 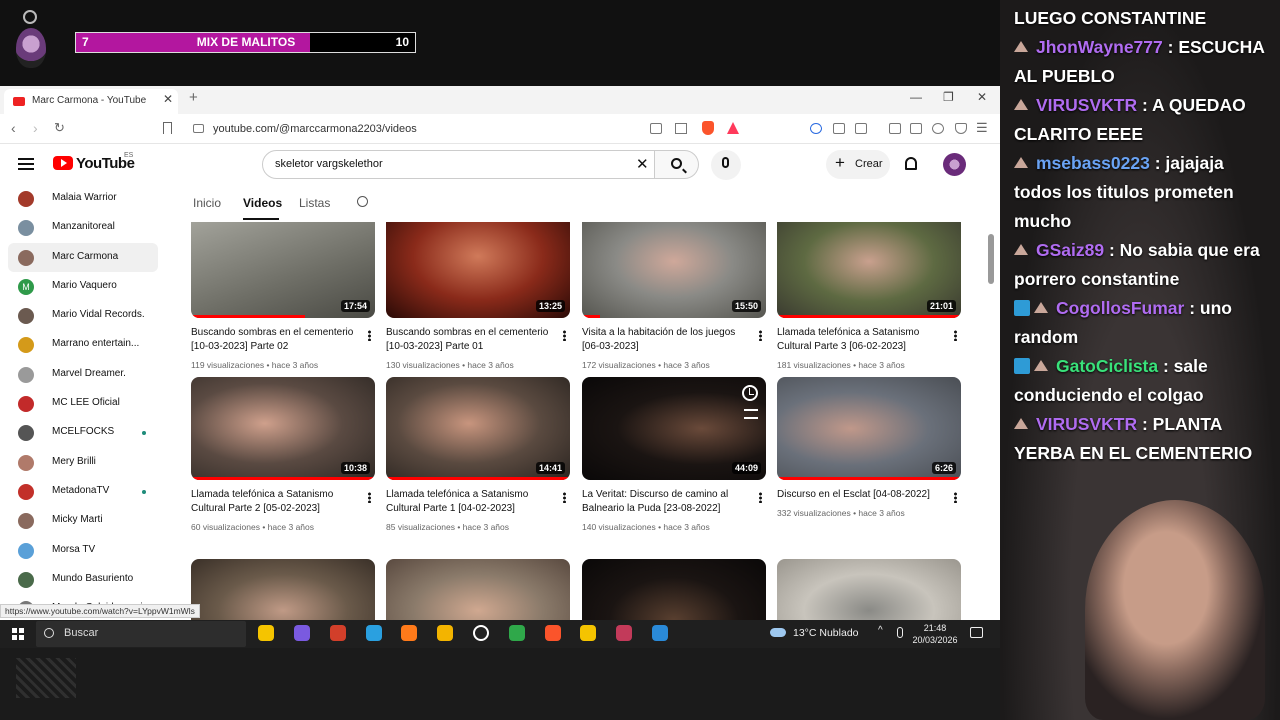 I want to click on search-button, so click(x=677, y=164).